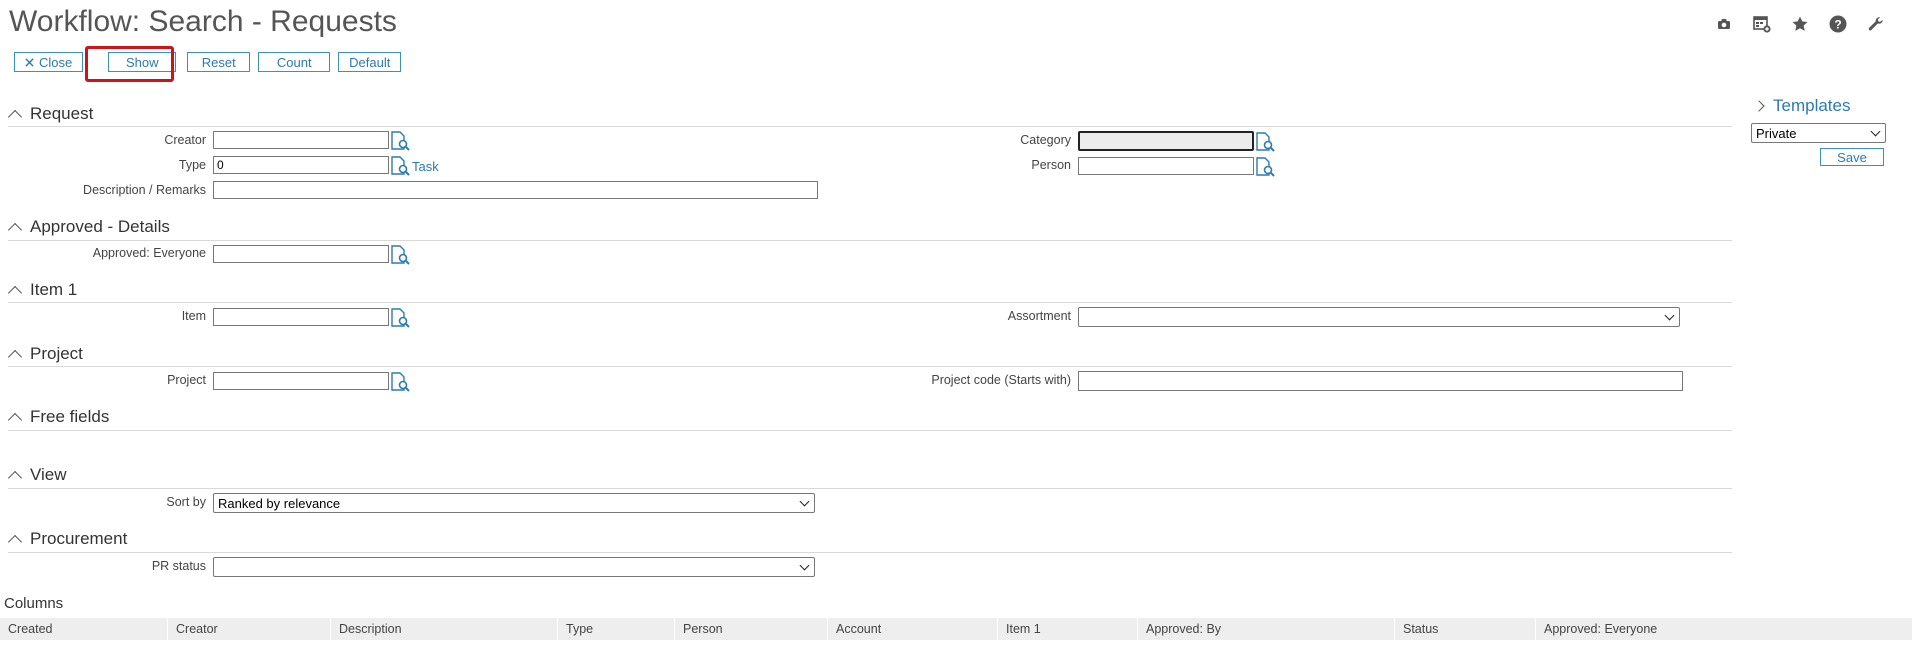  What do you see at coordinates (1166, 141) in the screenshot?
I see `category-input` at bounding box center [1166, 141].